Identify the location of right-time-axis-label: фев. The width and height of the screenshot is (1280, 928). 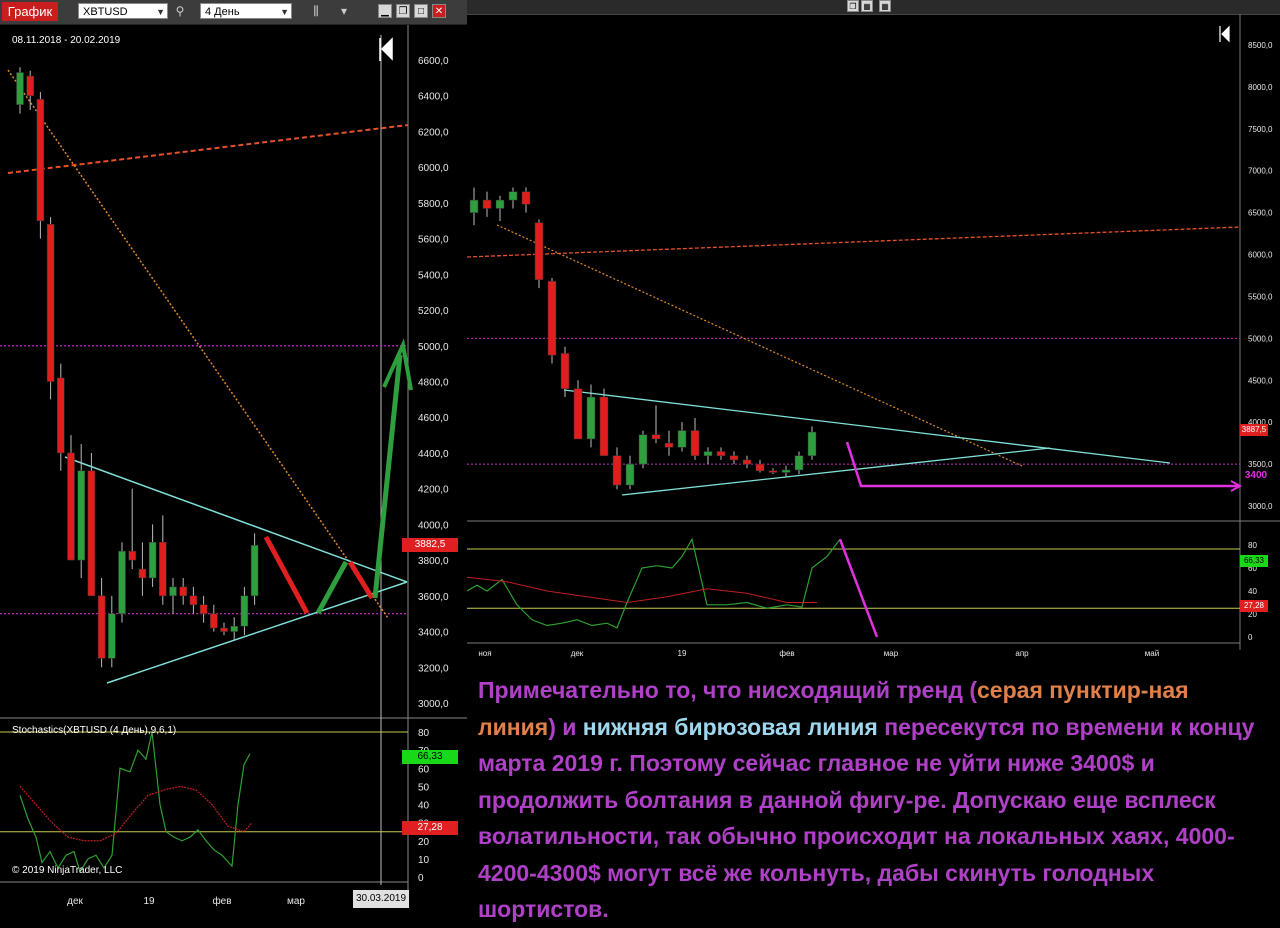
(786, 653).